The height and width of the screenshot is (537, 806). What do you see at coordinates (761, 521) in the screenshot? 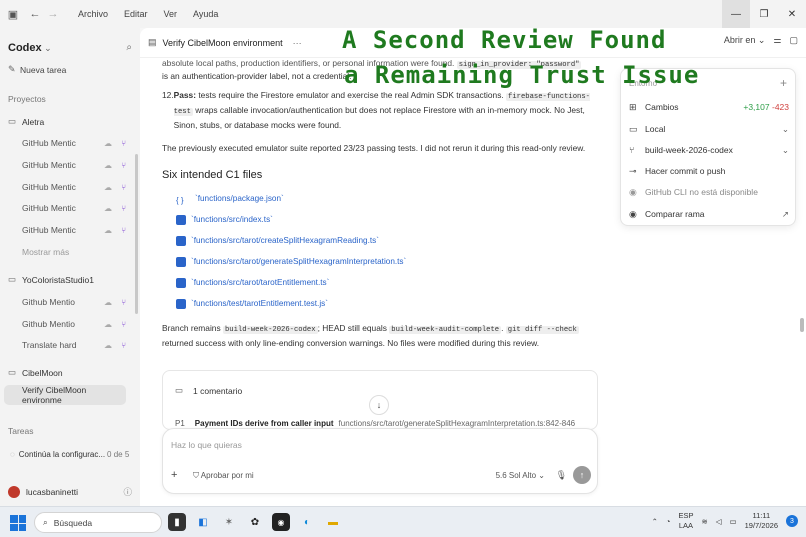
I see `clock: 11:11 19/7/2026` at bounding box center [761, 521].